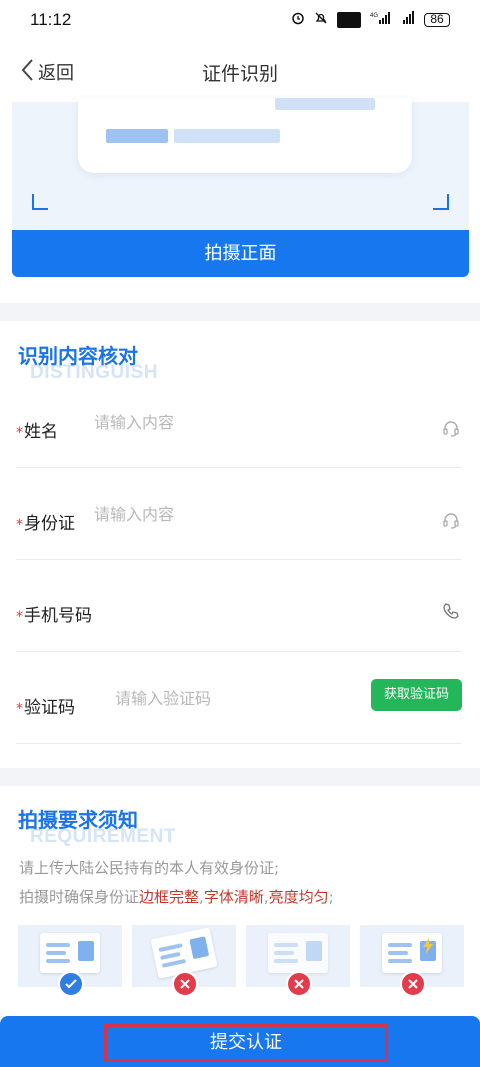 This screenshot has height=1067, width=480. I want to click on phone-icon, so click(451, 613).